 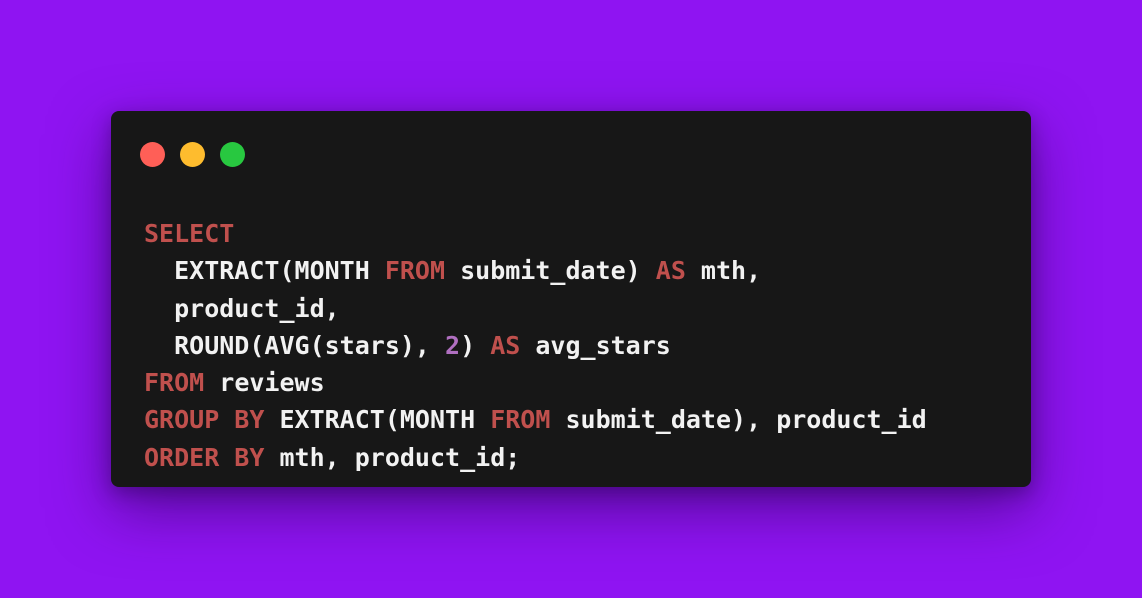 What do you see at coordinates (550, 271) in the screenshot?
I see `sql-text: submit_date)` at bounding box center [550, 271].